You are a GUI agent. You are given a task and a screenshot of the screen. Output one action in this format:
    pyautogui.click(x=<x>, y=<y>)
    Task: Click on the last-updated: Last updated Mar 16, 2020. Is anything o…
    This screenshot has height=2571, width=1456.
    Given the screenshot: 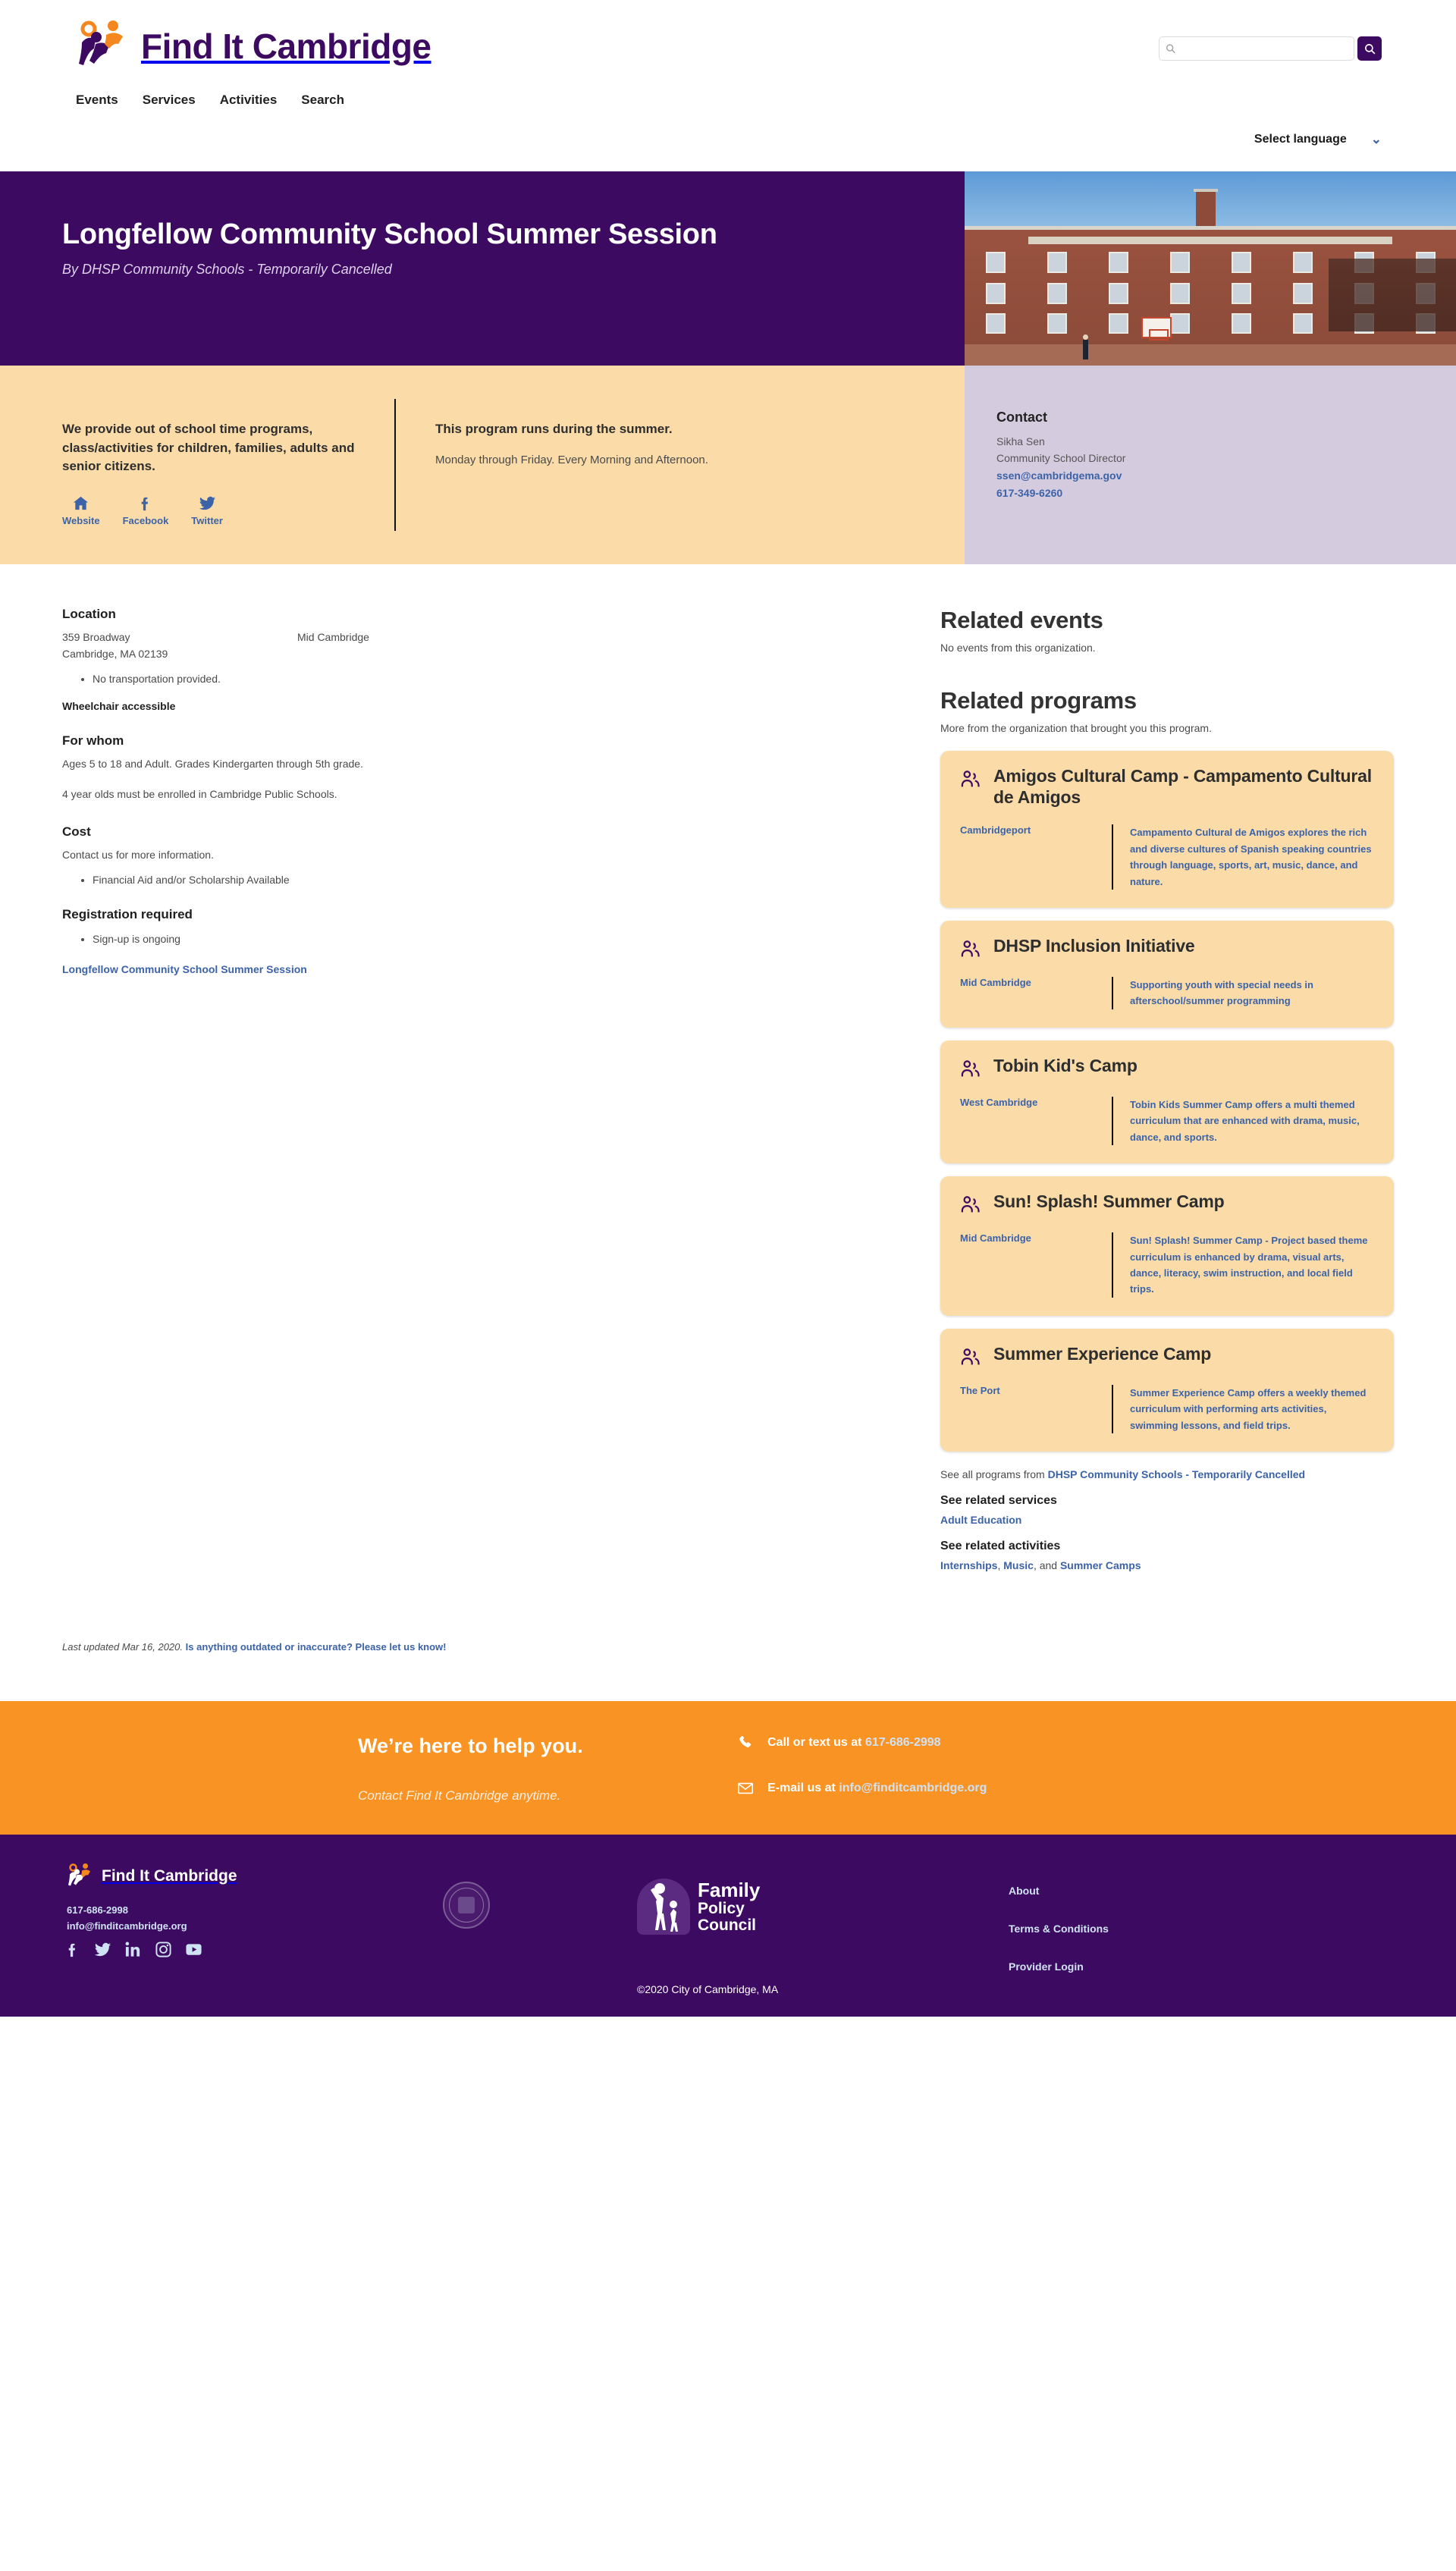 What is the action you would take?
    pyautogui.click(x=759, y=1647)
    